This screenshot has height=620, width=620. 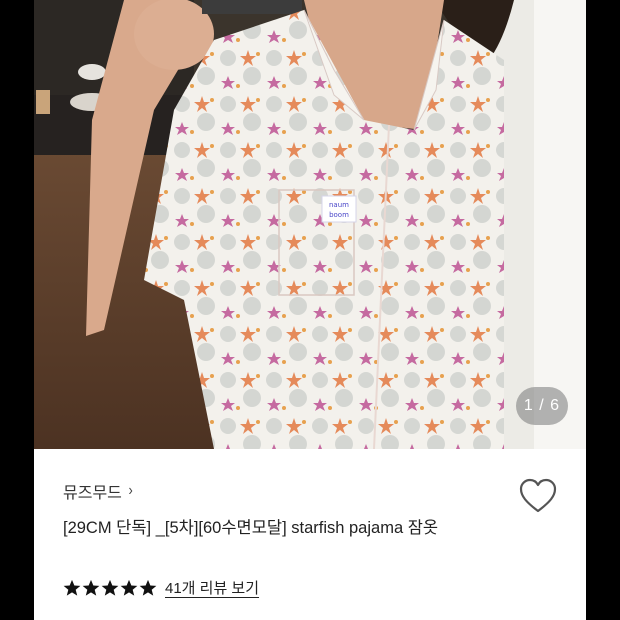 What do you see at coordinates (212, 587) in the screenshot?
I see `review-count-link: 41개 리뷰 보기` at bounding box center [212, 587].